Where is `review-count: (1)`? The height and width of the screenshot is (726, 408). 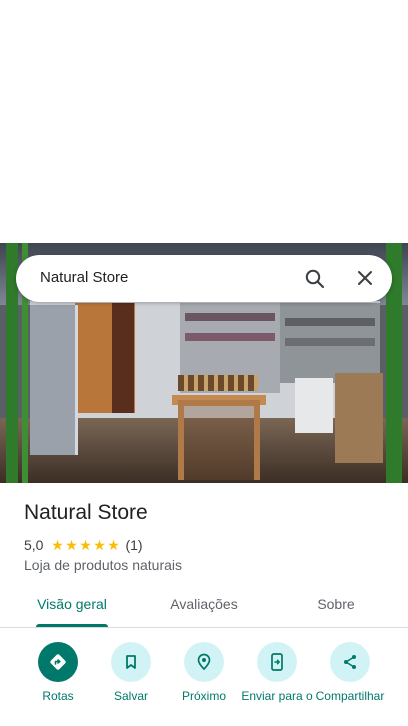
review-count: (1) is located at coordinates (133, 545).